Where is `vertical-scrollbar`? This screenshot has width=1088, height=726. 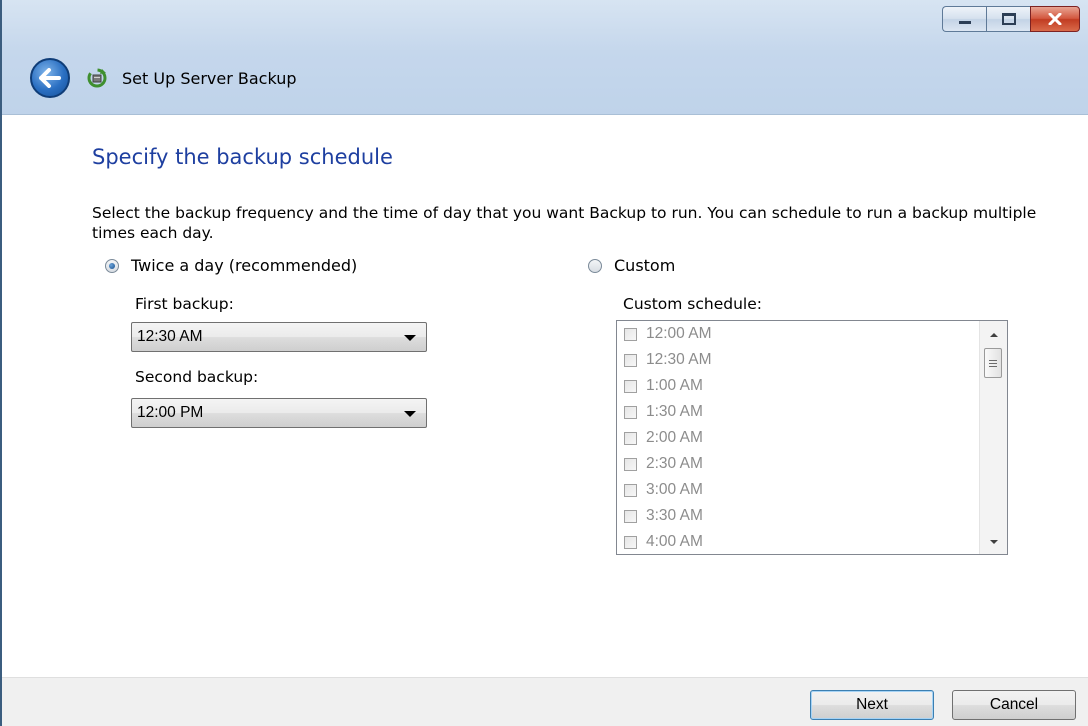
vertical-scrollbar is located at coordinates (993, 437).